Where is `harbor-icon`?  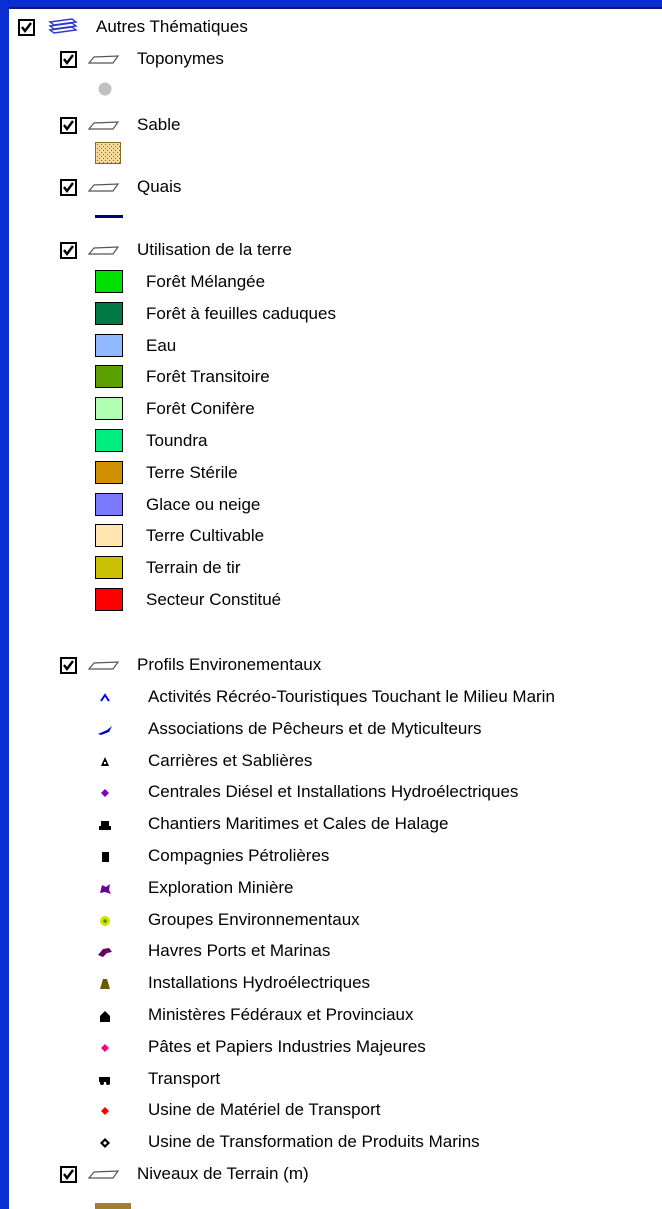 harbor-icon is located at coordinates (105, 953).